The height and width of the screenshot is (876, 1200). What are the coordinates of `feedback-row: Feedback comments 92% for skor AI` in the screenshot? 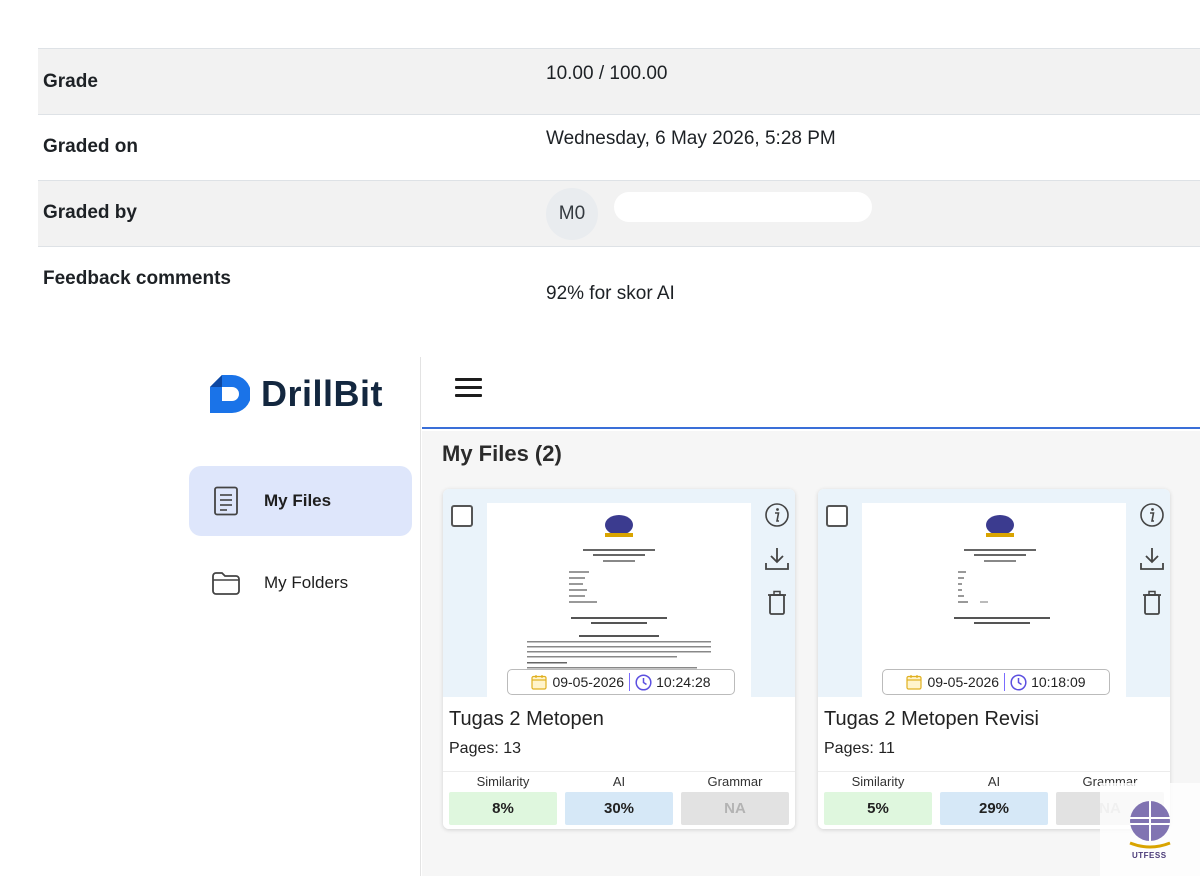 It's located at (619, 284).